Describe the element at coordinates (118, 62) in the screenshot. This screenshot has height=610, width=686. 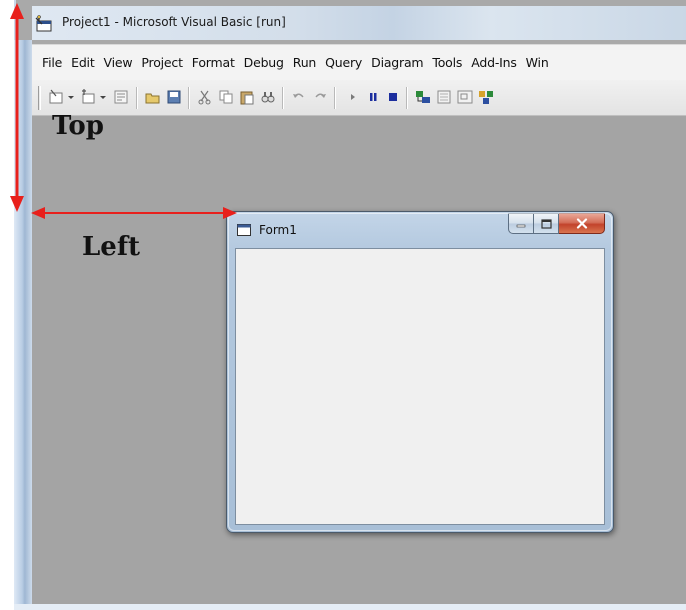
I see `menu-view: View` at that location.